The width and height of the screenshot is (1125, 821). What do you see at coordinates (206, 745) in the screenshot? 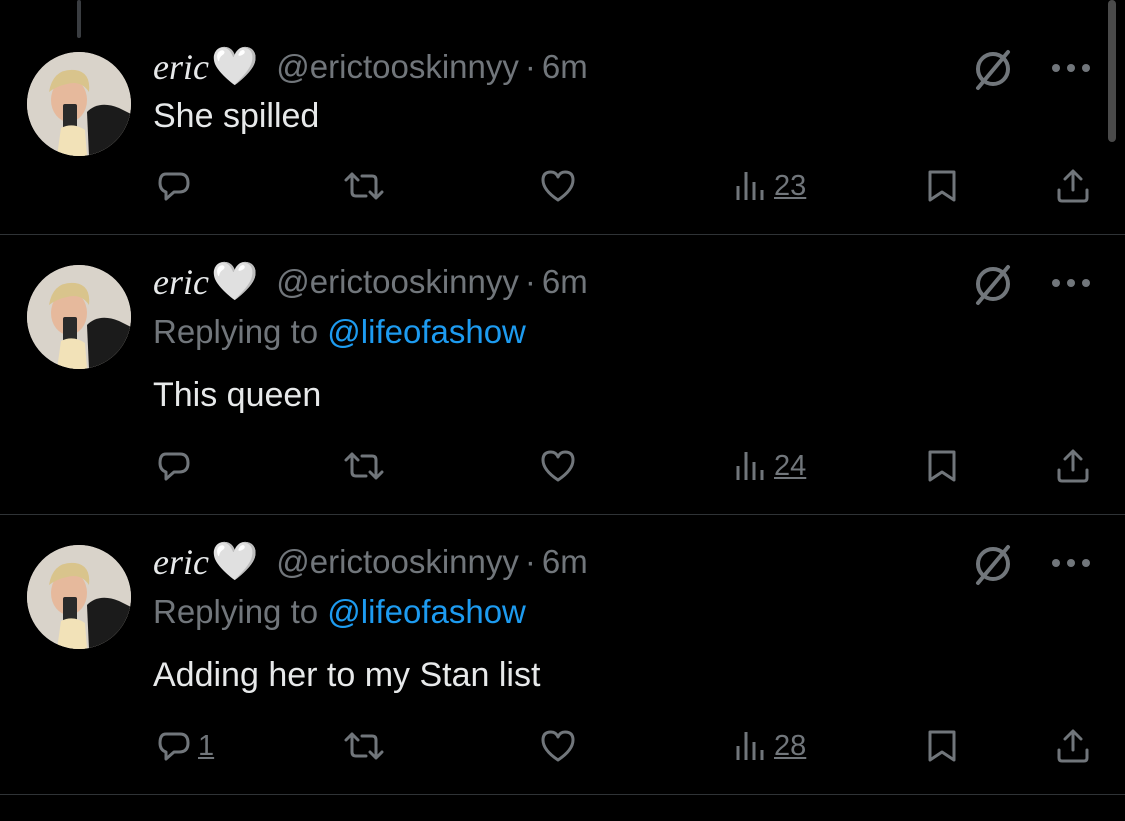
I see `reply-count: 1` at bounding box center [206, 745].